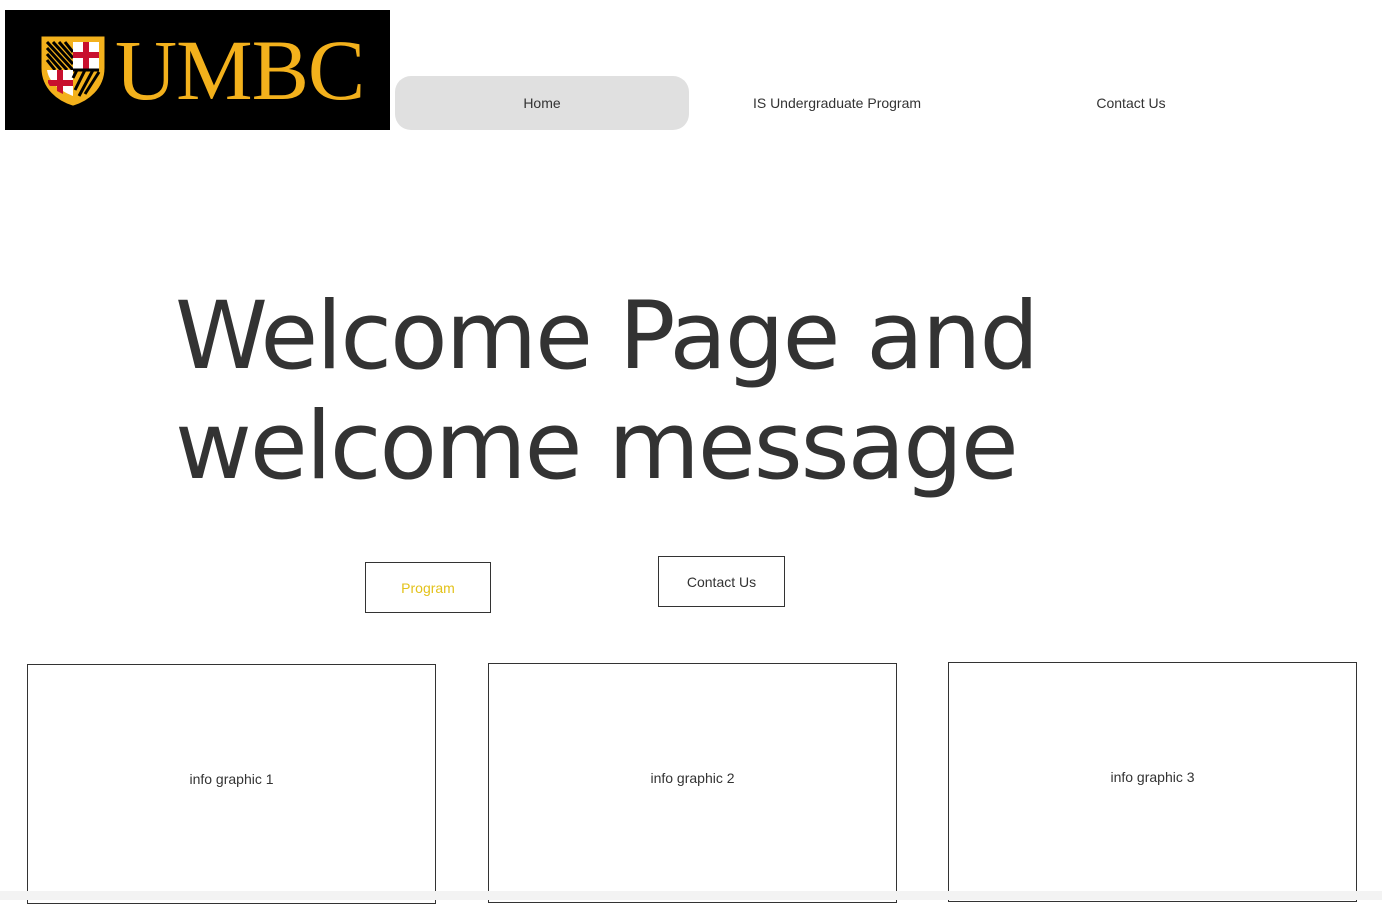 Image resolution: width=1382 pixels, height=904 pixels. I want to click on logo-text: UMBC, so click(240, 70).